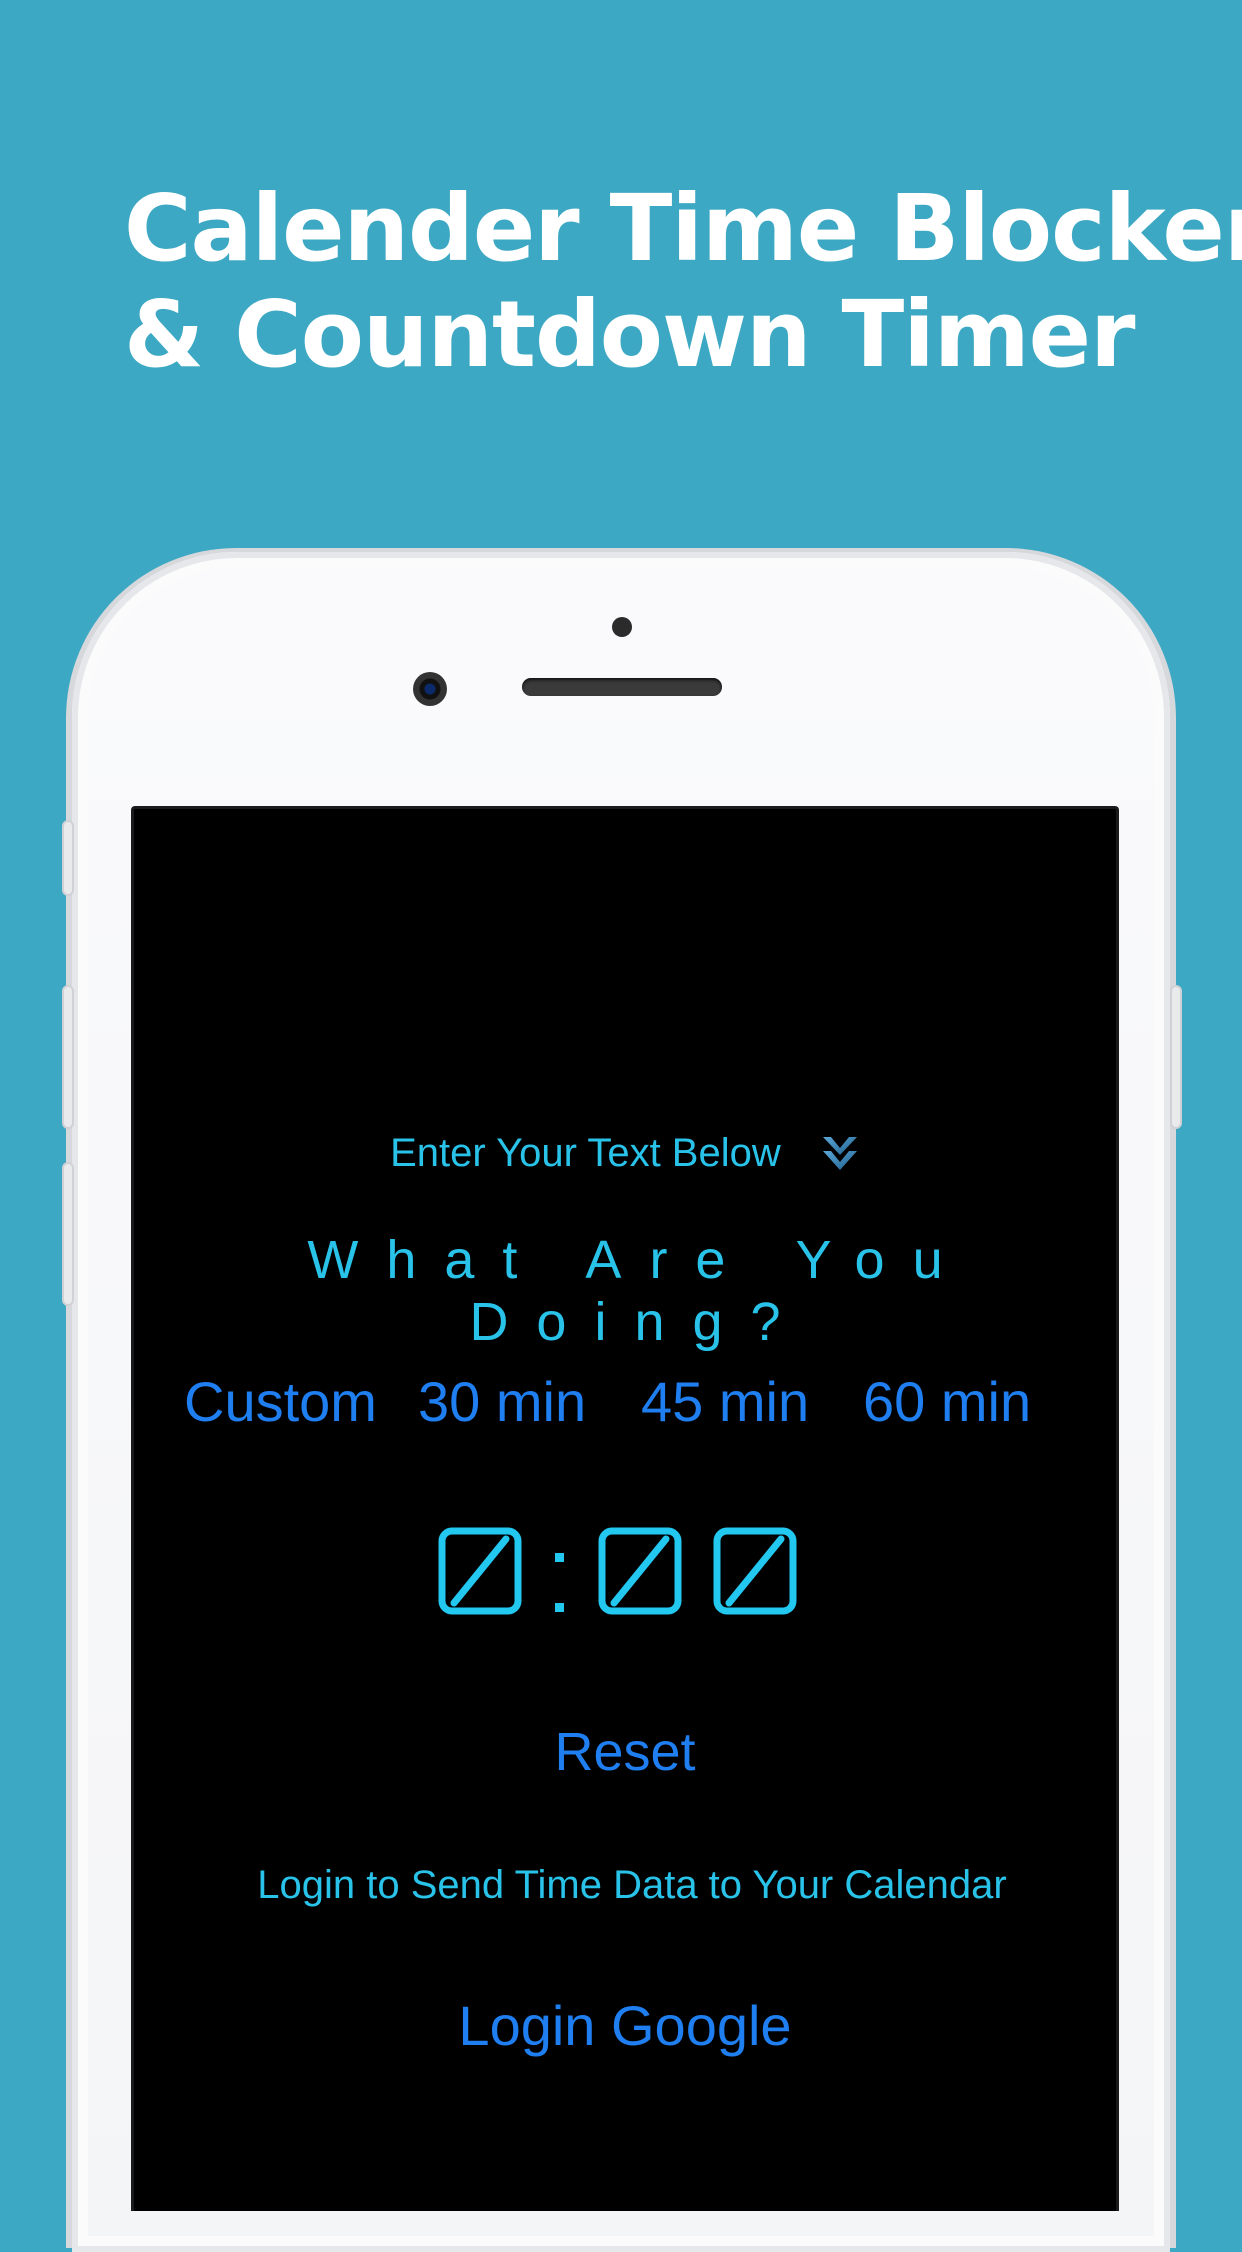 Image resolution: width=1242 pixels, height=2252 pixels. What do you see at coordinates (280, 1401) in the screenshot?
I see `preset-custom-button: Custom` at bounding box center [280, 1401].